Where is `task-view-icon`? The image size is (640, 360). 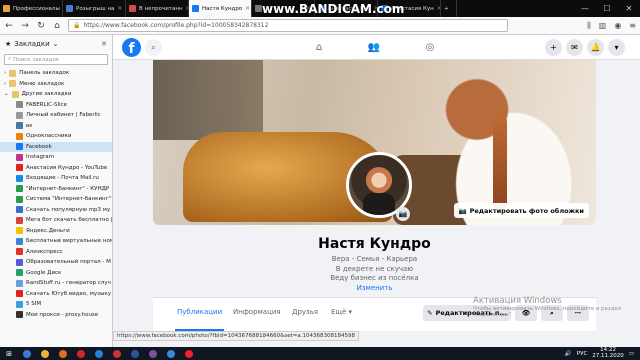
task-view-icon is located at coordinates (27, 353).